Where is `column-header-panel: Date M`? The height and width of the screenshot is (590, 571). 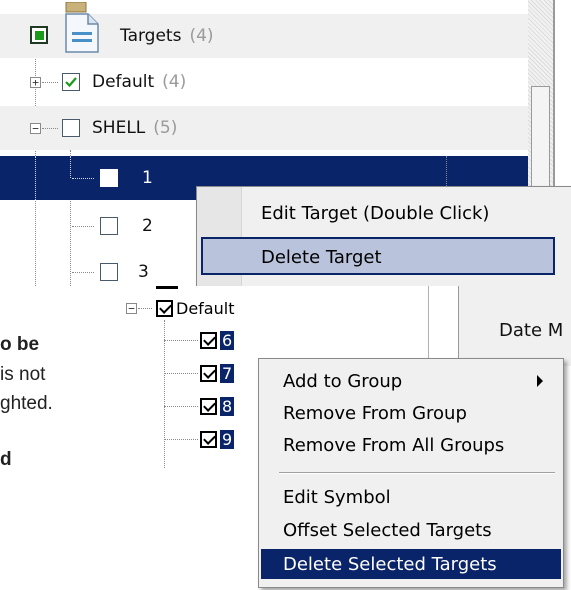 column-header-panel: Date M is located at coordinates (514, 326).